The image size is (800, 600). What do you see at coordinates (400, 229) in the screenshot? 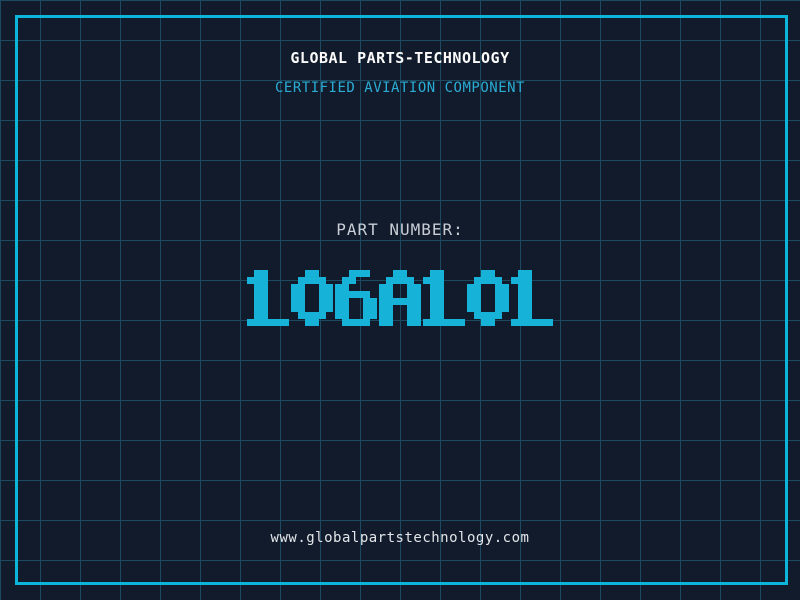
I see `part-number-label: PART NUMBER:` at bounding box center [400, 229].